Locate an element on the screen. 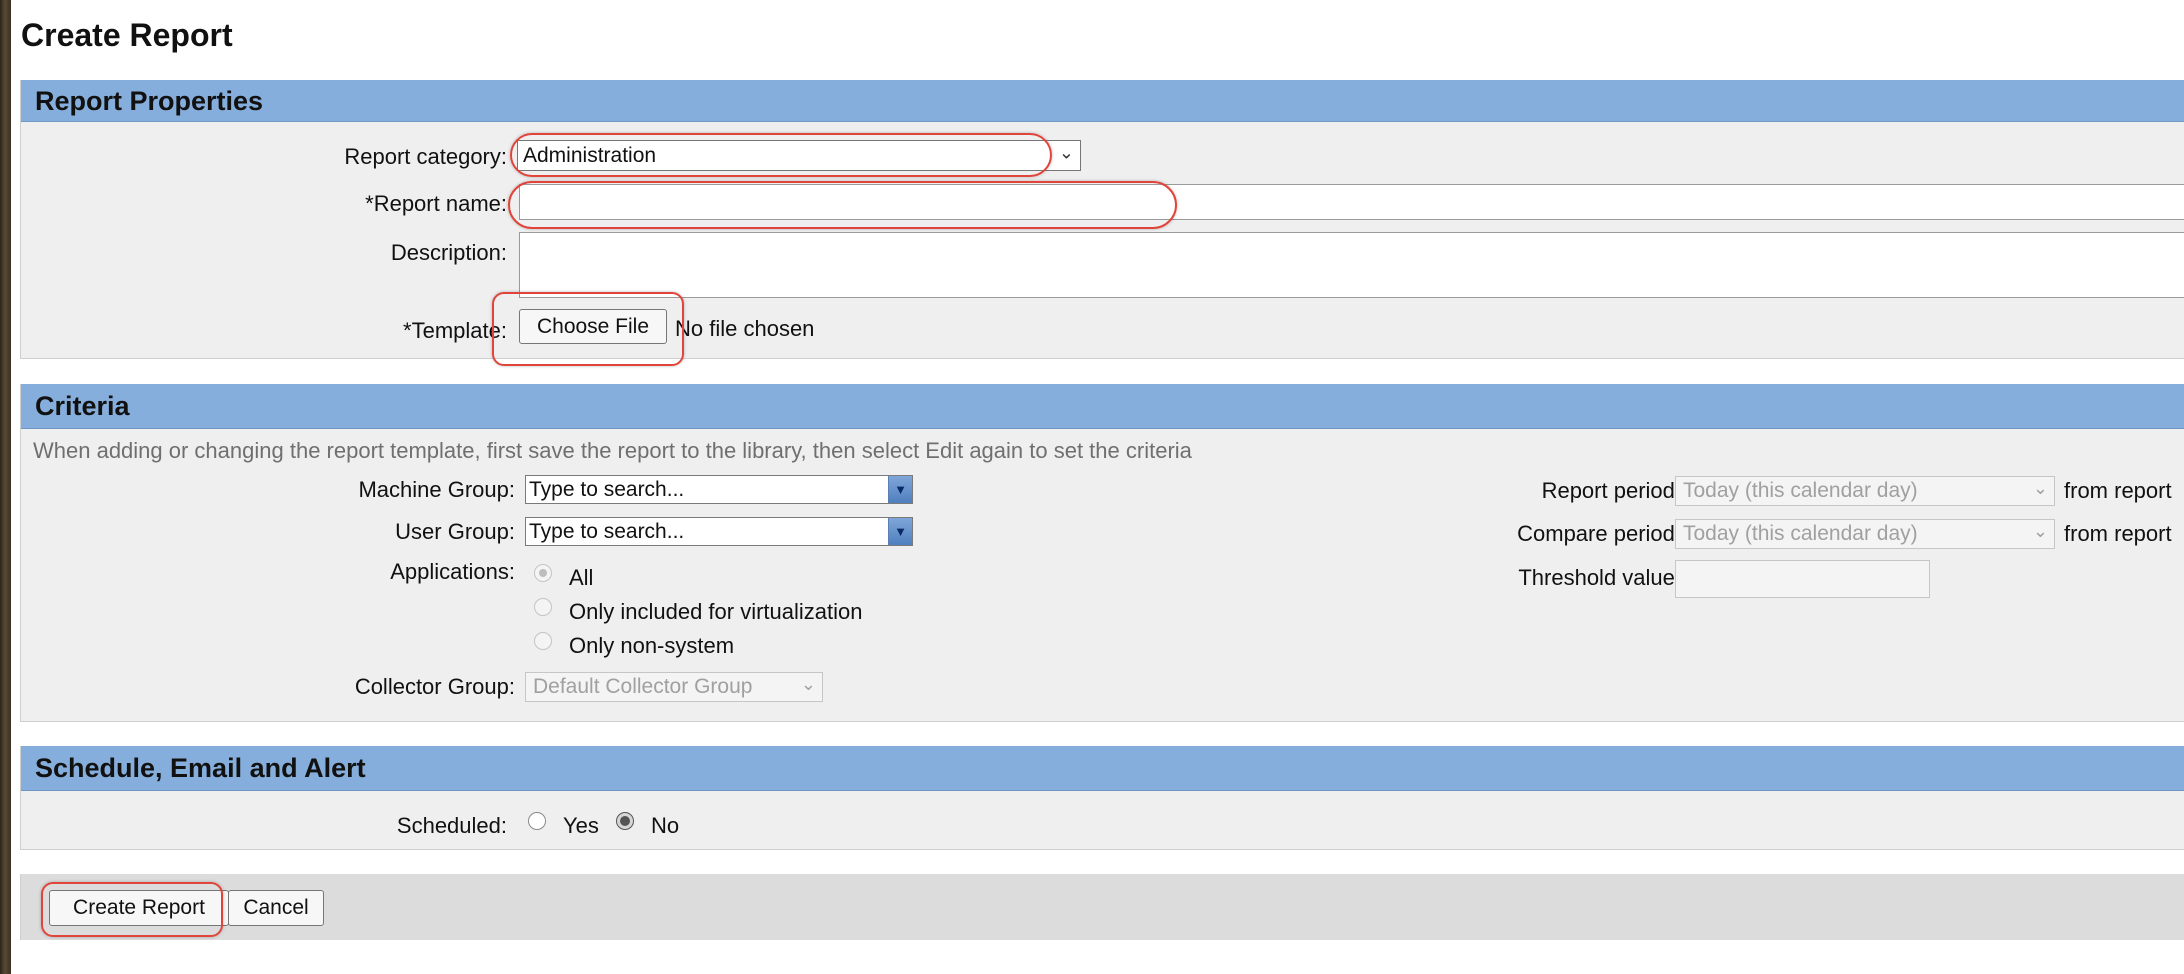 The width and height of the screenshot is (2184, 974). section-header-report-properties: Report Properties is located at coordinates (1102, 101).